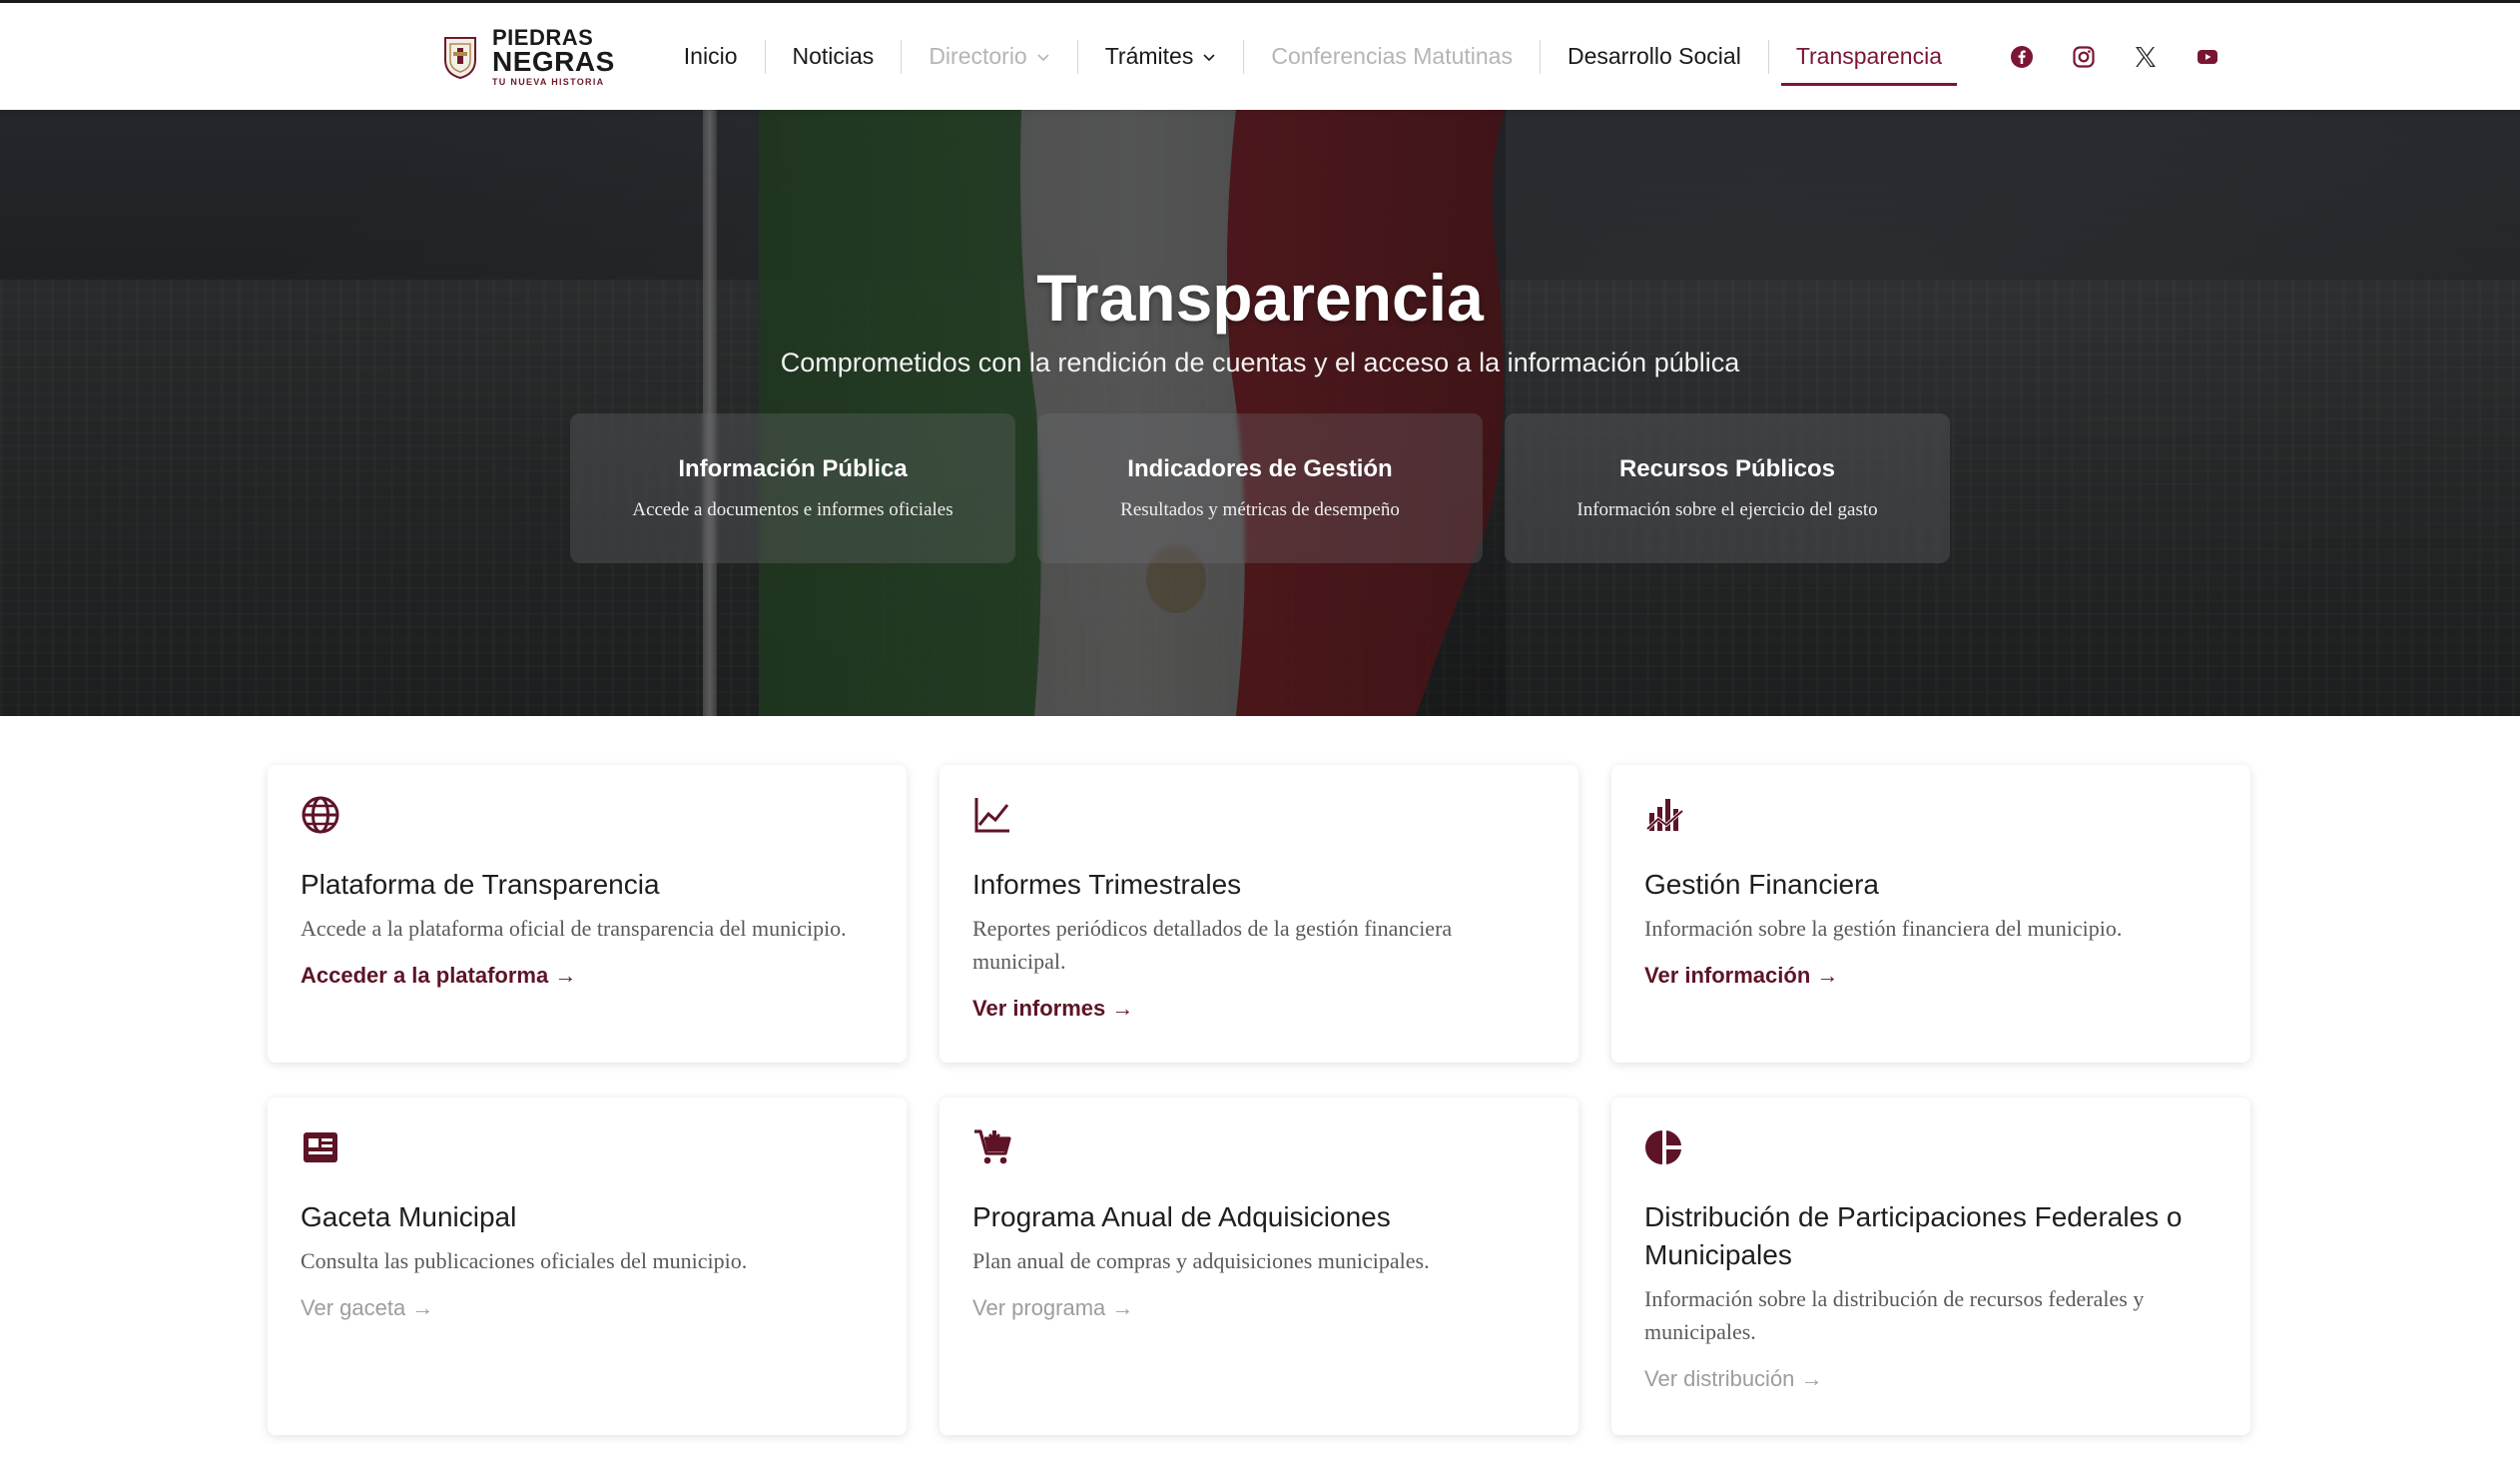 The height and width of the screenshot is (1480, 2520). Describe the element at coordinates (1662, 1147) in the screenshot. I see `pie-chart-icon` at that location.